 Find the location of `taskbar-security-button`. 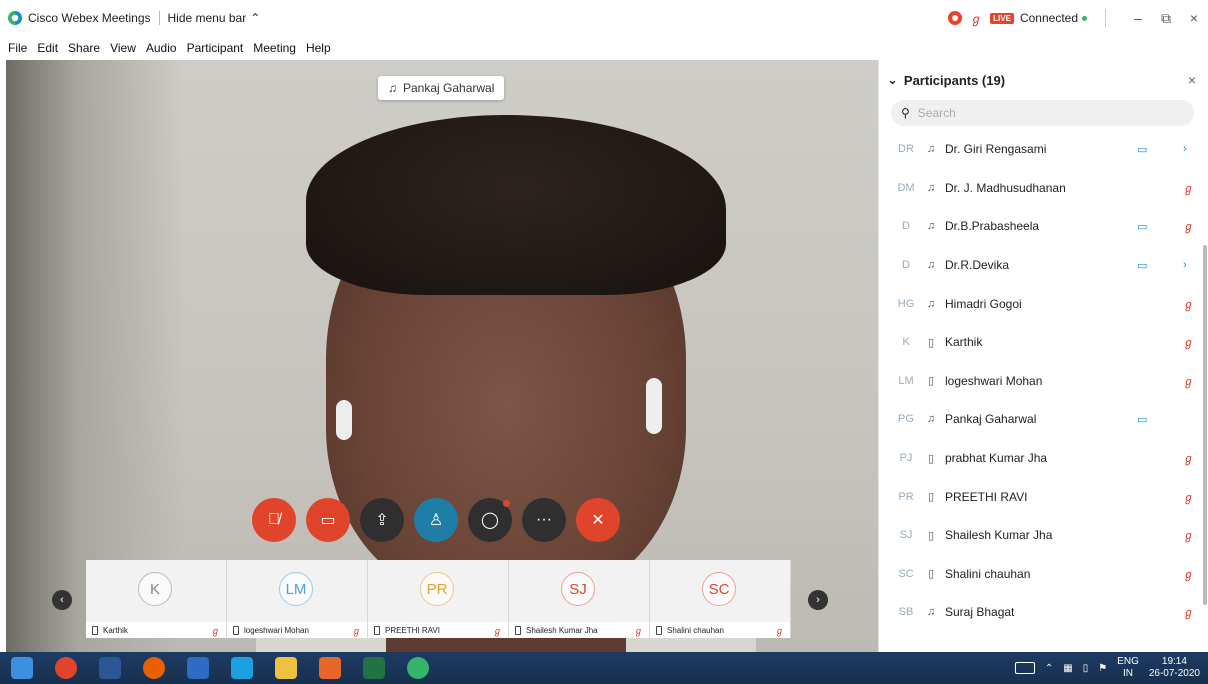

taskbar-security-button is located at coordinates (198, 668).